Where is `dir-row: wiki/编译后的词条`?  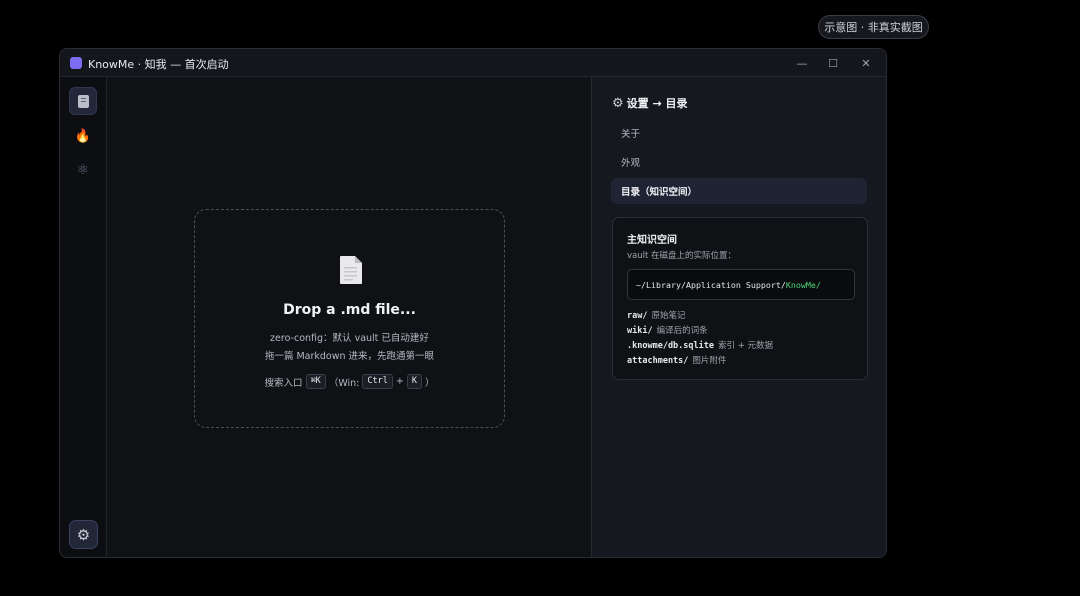 dir-row: wiki/编译后的词条 is located at coordinates (667, 330).